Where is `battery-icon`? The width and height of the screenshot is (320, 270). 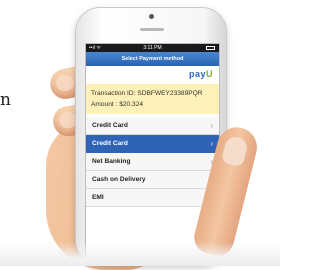
battery-icon is located at coordinates (210, 48).